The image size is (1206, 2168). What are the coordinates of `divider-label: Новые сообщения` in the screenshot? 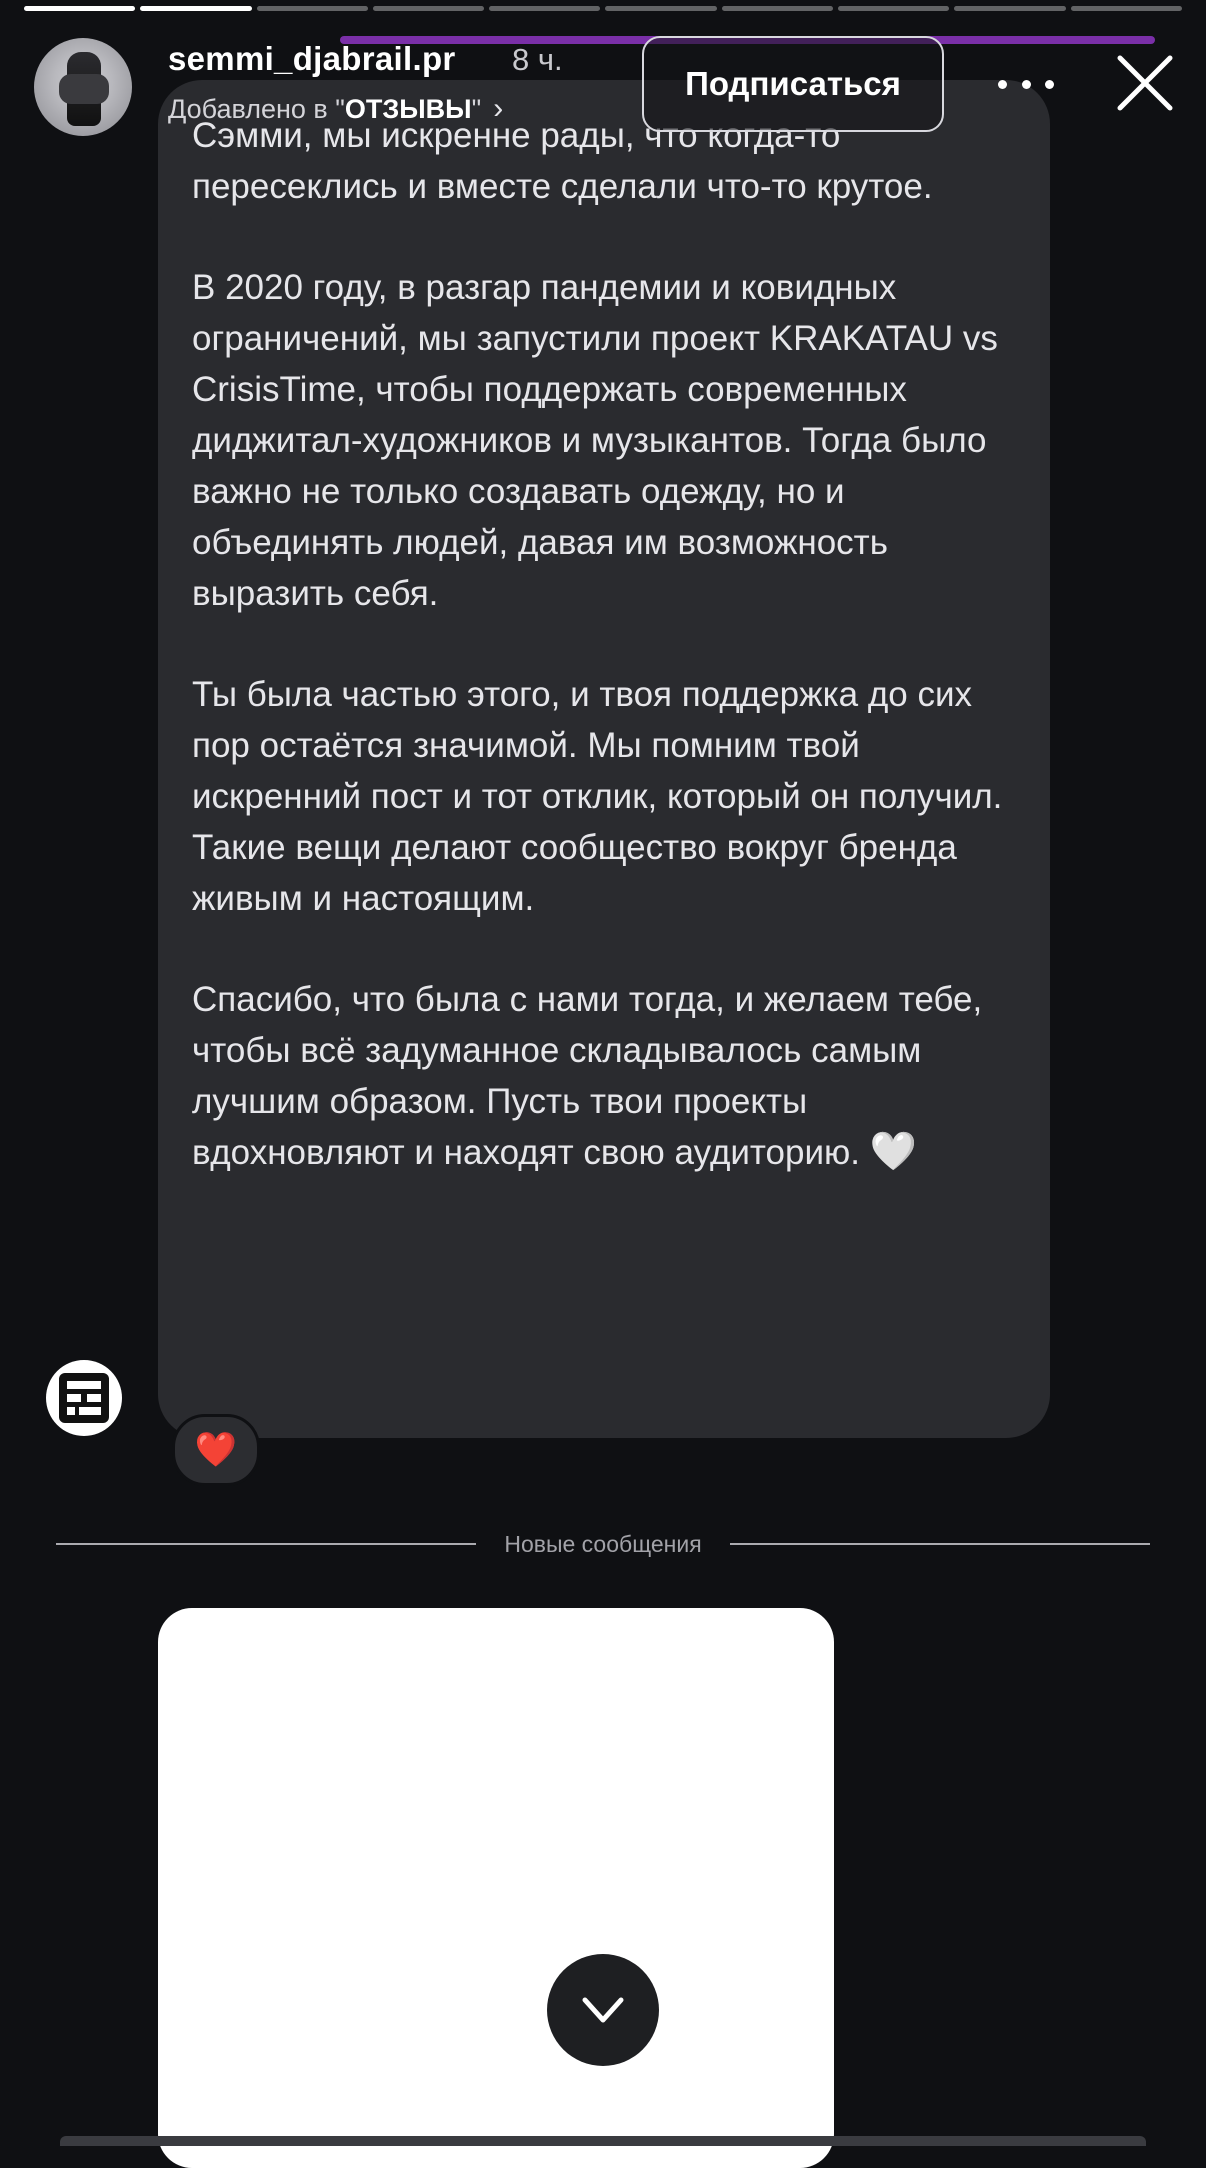 It's located at (603, 1543).